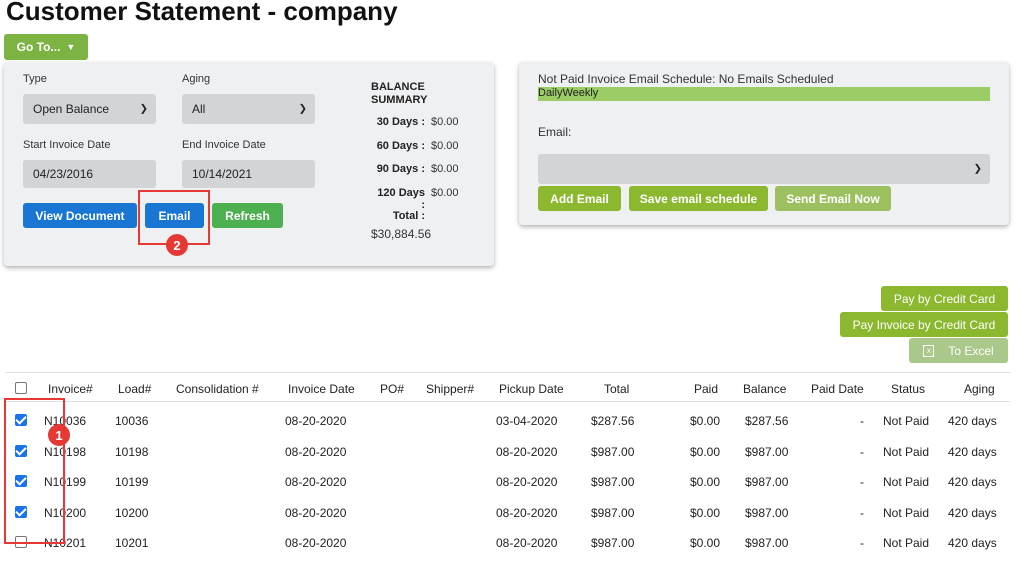 This screenshot has height=566, width=1024. Describe the element at coordinates (401, 199) in the screenshot. I see `balance-120-label: 120 Days :` at that location.